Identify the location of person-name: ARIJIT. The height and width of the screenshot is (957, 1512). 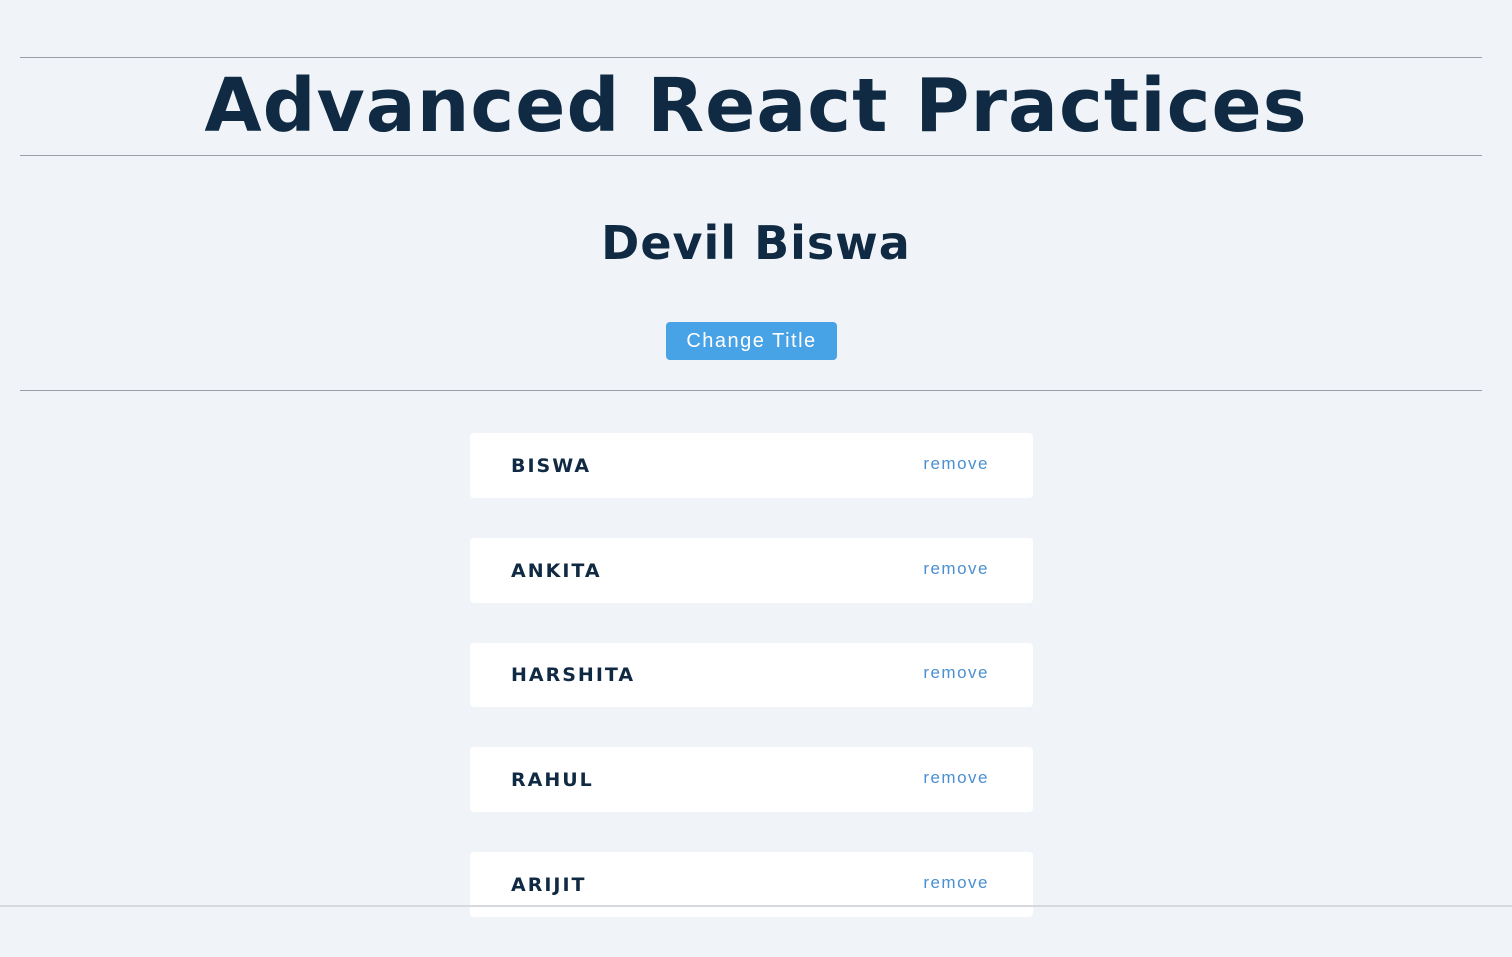
(549, 884).